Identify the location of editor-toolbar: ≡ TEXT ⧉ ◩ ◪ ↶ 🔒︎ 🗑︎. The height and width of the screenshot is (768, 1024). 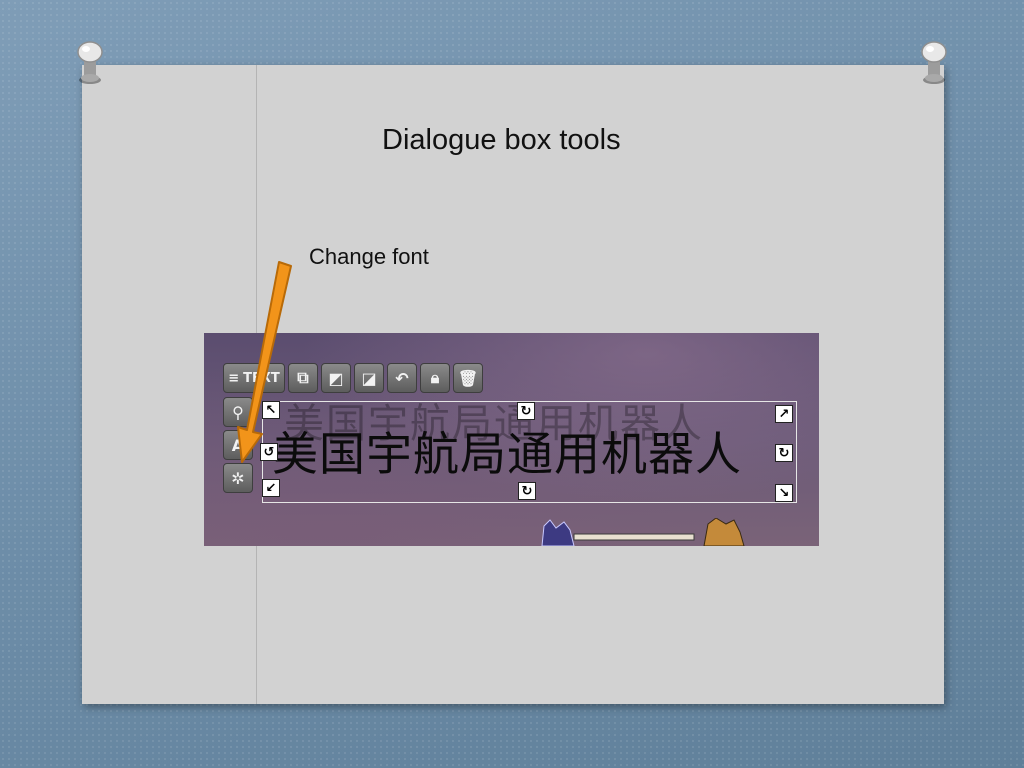
(353, 378).